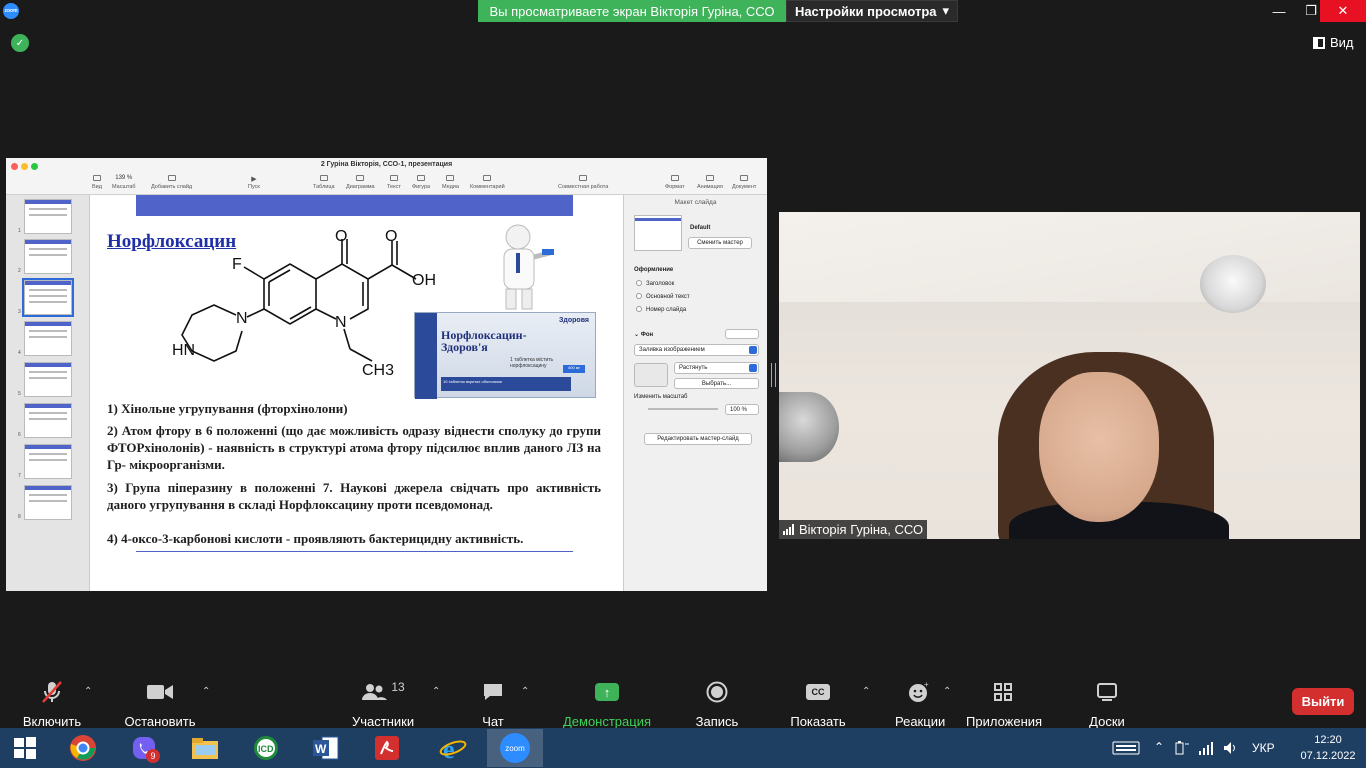 This screenshot has width=1366, height=768. I want to click on option-slide-number: Номер слайда, so click(661, 309).